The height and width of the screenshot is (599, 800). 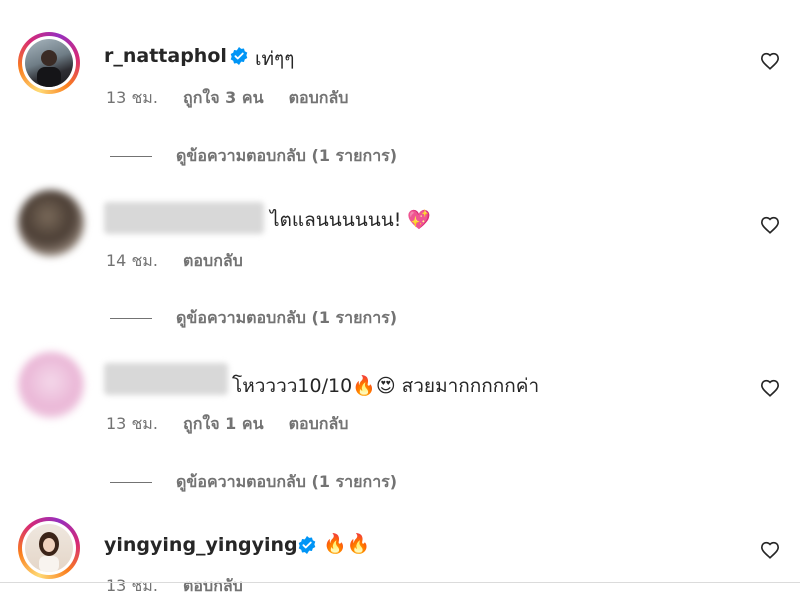 What do you see at coordinates (275, 59) in the screenshot?
I see `comment-text: เท่ๆๆ` at bounding box center [275, 59].